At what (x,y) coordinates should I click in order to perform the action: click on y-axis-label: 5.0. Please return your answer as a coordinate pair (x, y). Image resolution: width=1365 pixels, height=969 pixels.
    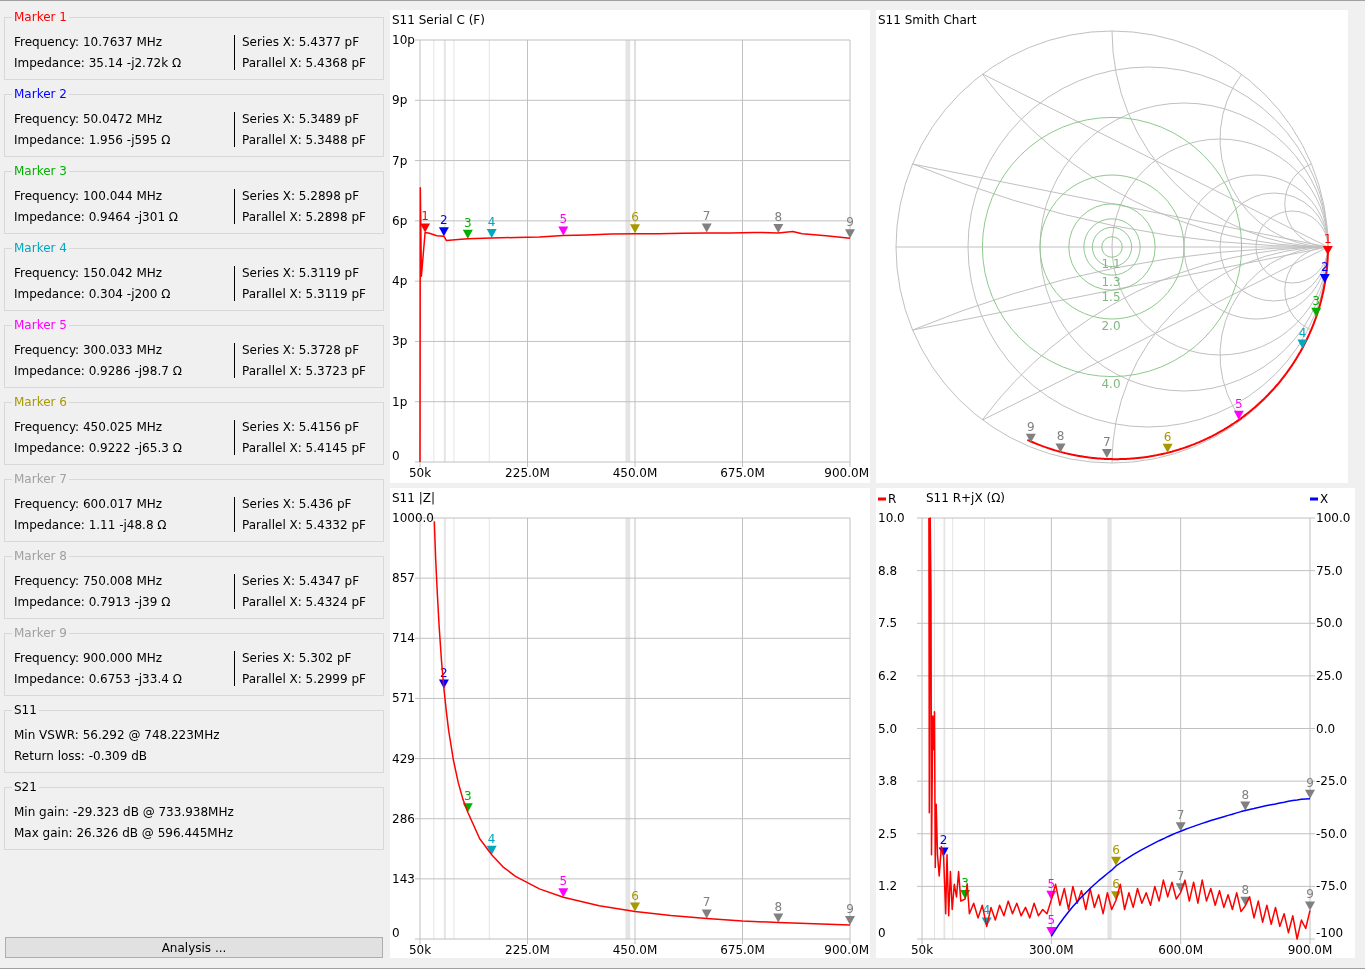
    Looking at the image, I should click on (888, 728).